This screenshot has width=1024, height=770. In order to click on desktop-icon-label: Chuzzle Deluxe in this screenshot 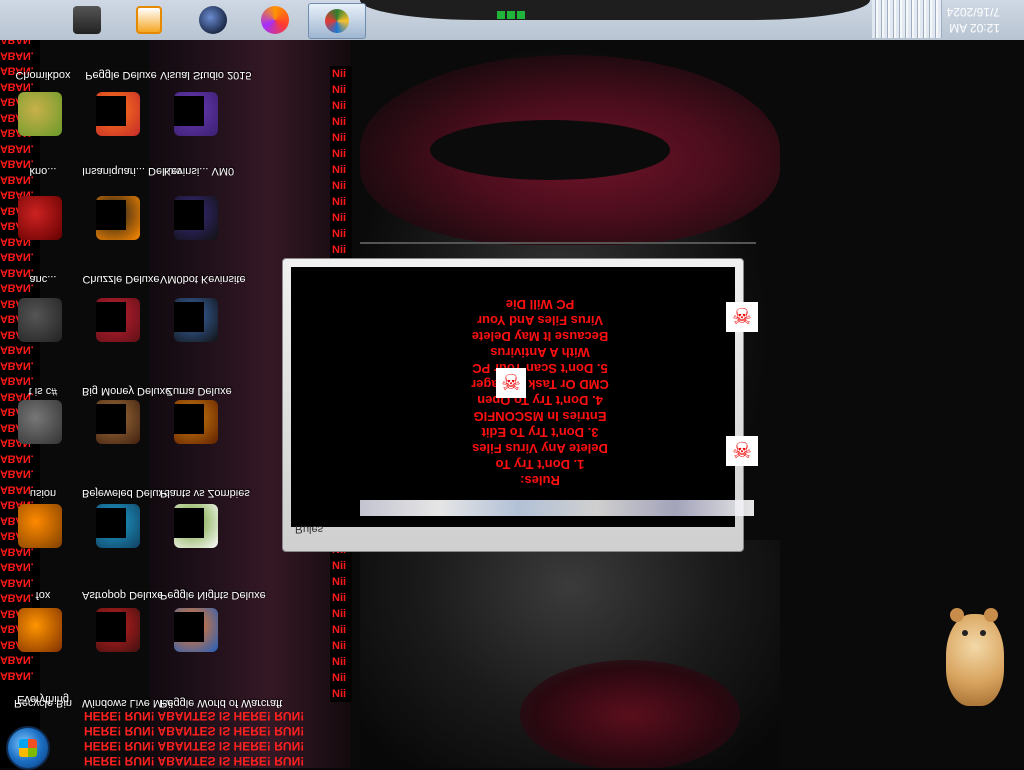, I will do `click(121, 279)`.